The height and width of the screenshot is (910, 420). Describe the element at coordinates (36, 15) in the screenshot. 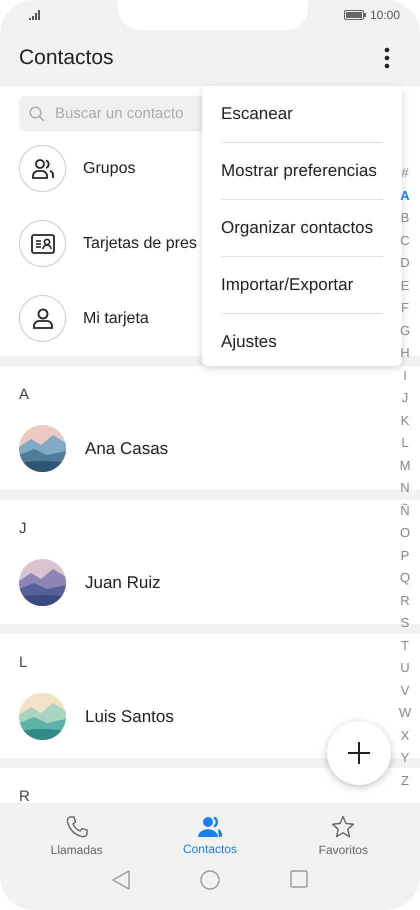

I see `signal-icon` at that location.